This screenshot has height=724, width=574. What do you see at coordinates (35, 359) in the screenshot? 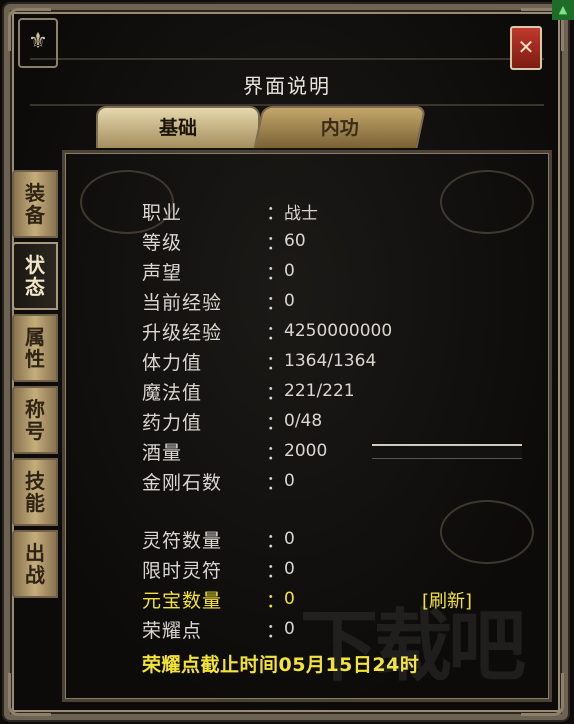
I see `side-tab-char: 性` at bounding box center [35, 359].